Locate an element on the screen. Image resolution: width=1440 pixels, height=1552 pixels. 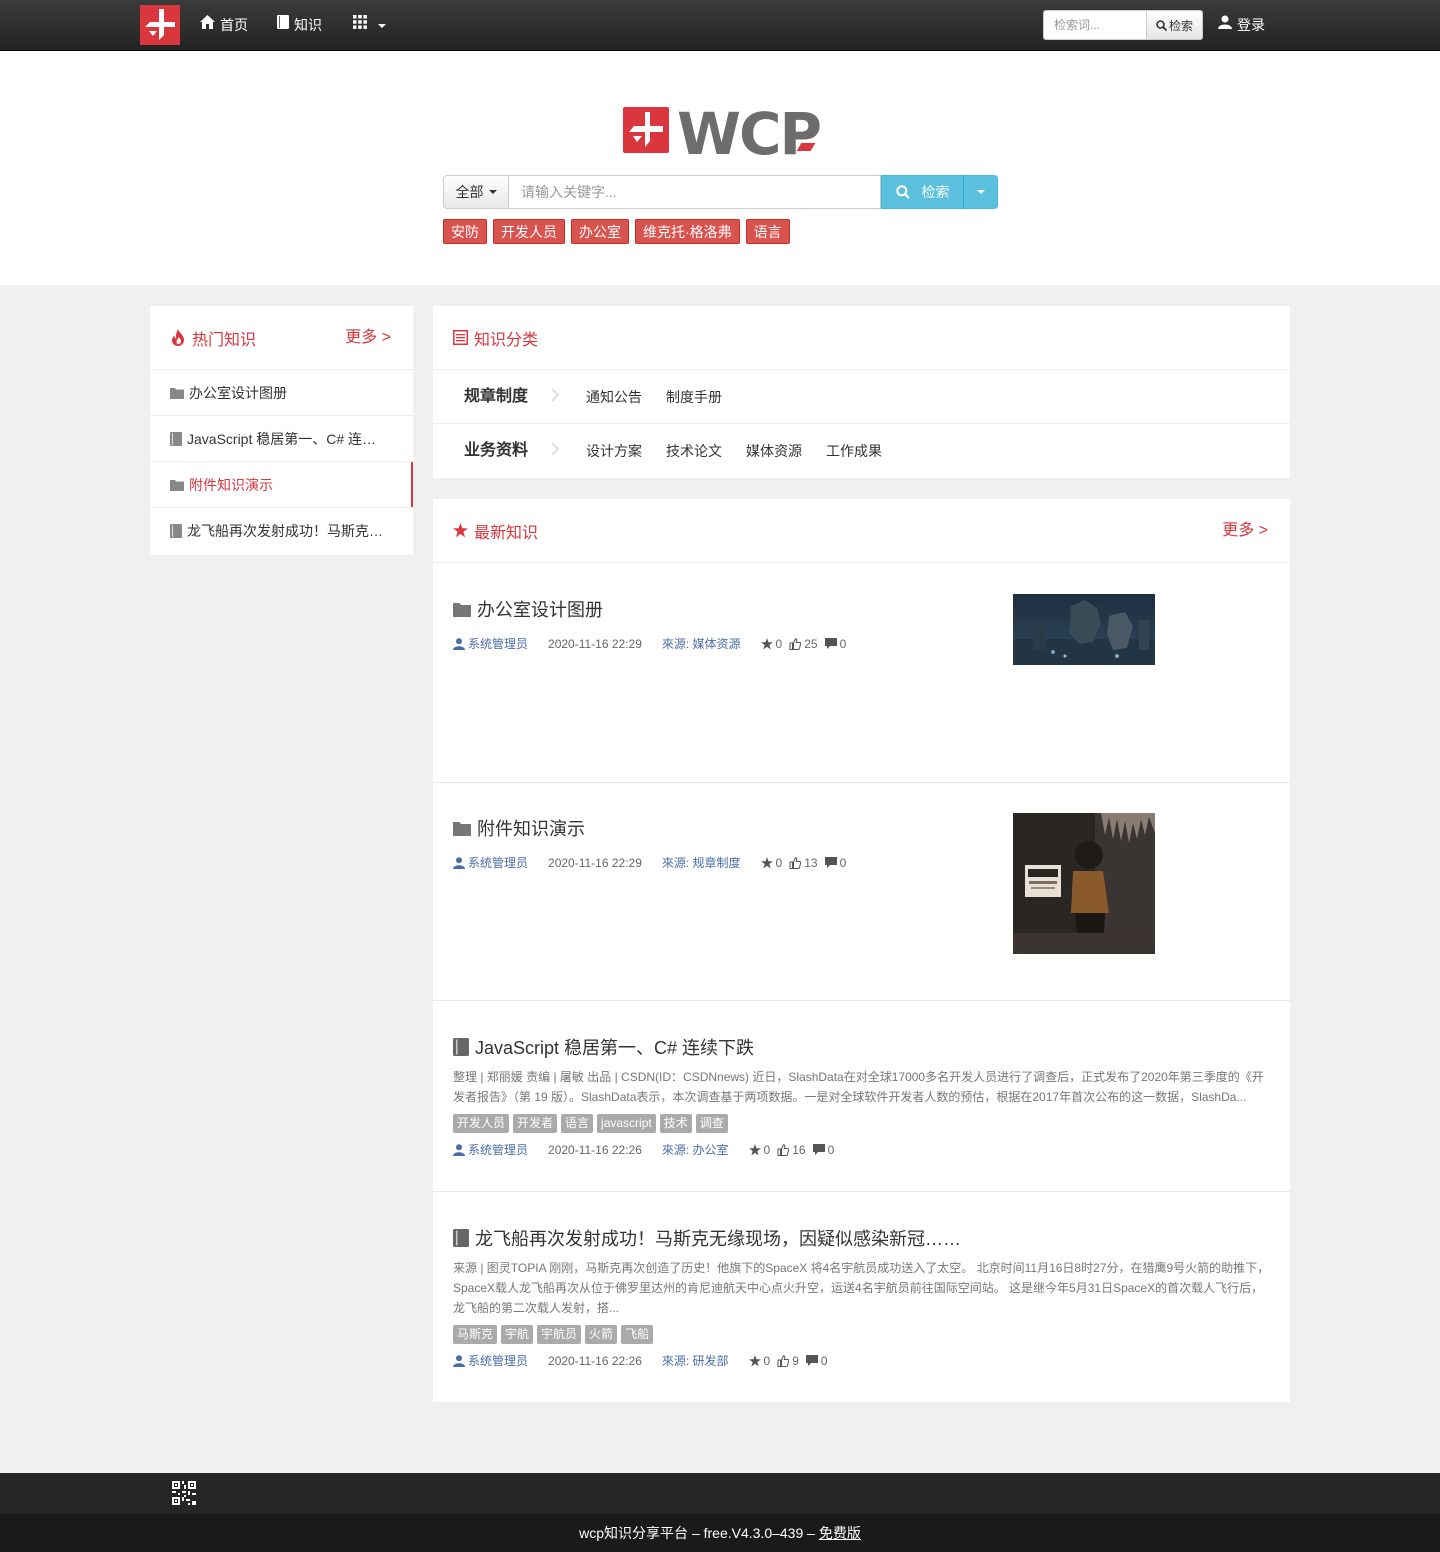
knowledge-title-text: 办公室设计图册 is located at coordinates (540, 610).